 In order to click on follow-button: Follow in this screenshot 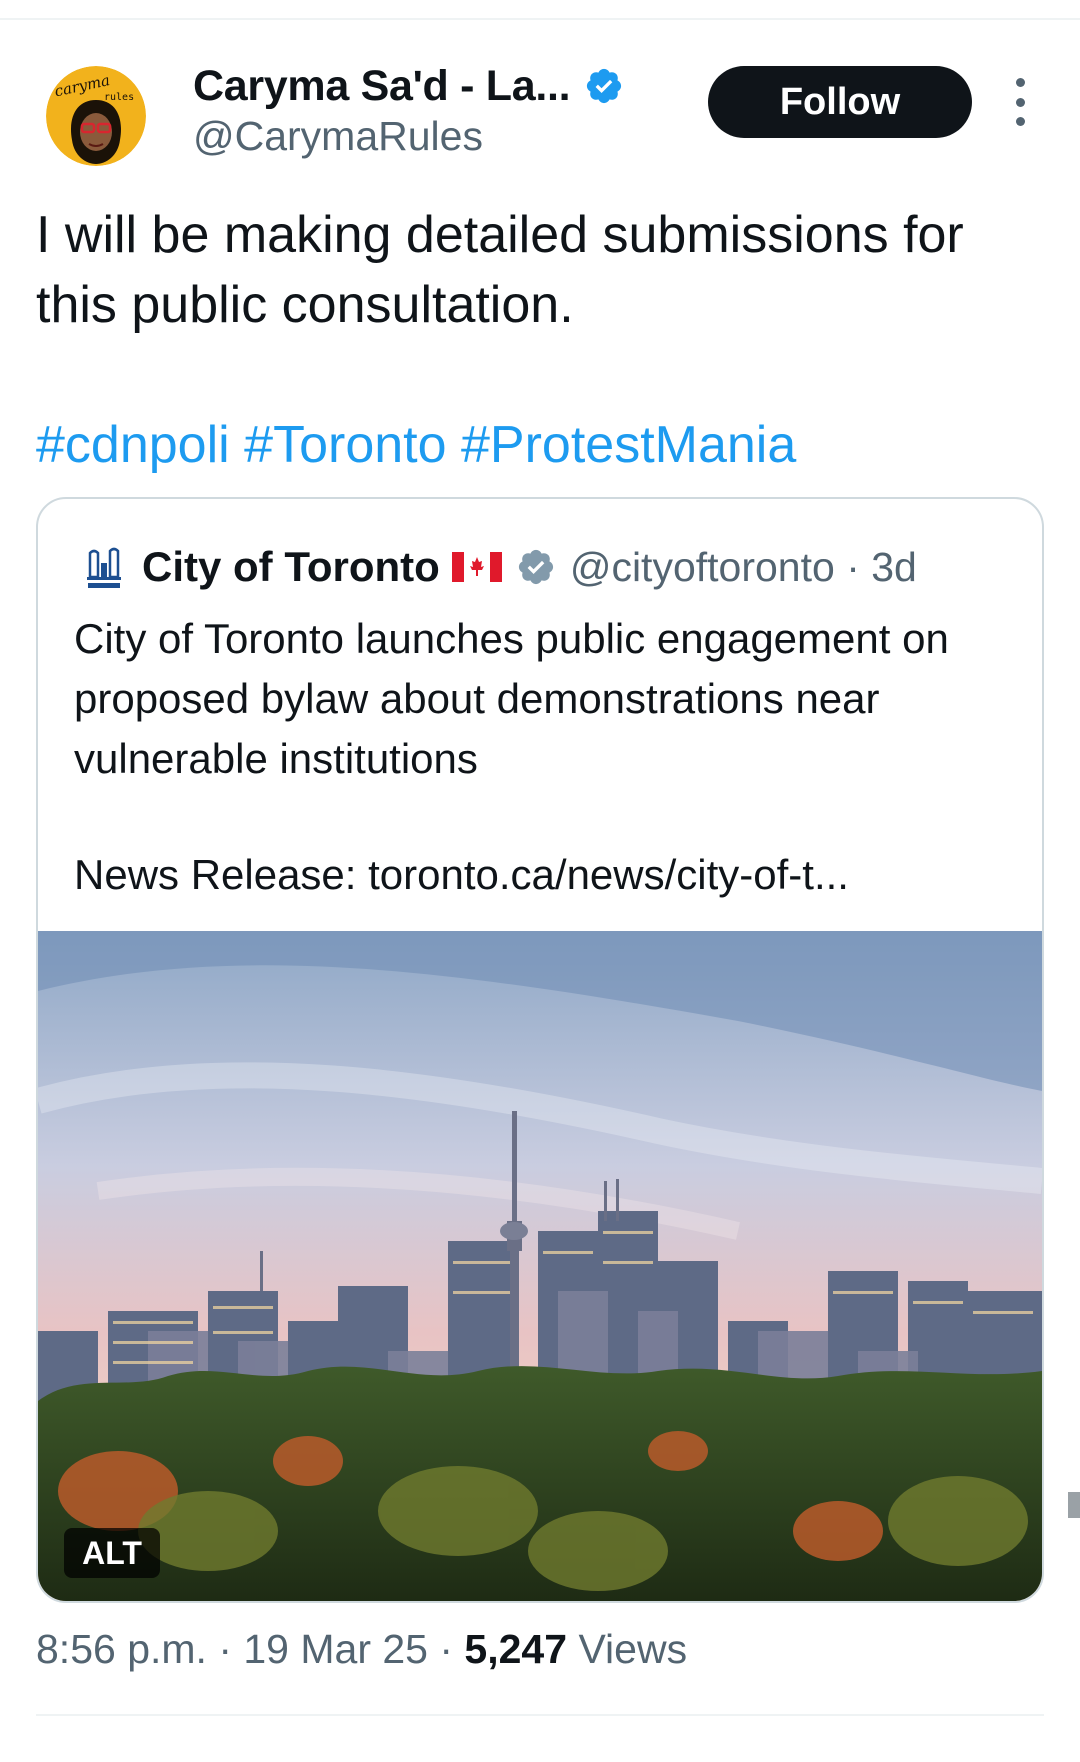, I will do `click(840, 102)`.